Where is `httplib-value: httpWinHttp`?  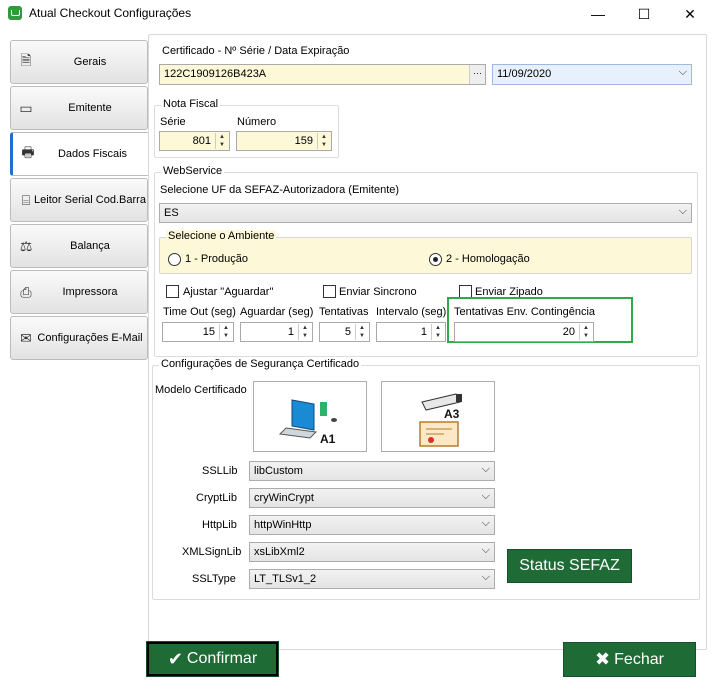
httplib-value: httpWinHttp is located at coordinates (283, 525).